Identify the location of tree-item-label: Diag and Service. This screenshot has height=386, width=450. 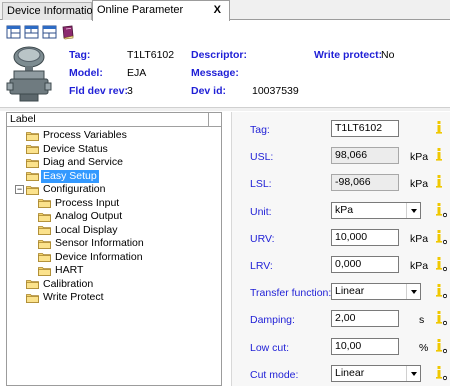
(83, 162).